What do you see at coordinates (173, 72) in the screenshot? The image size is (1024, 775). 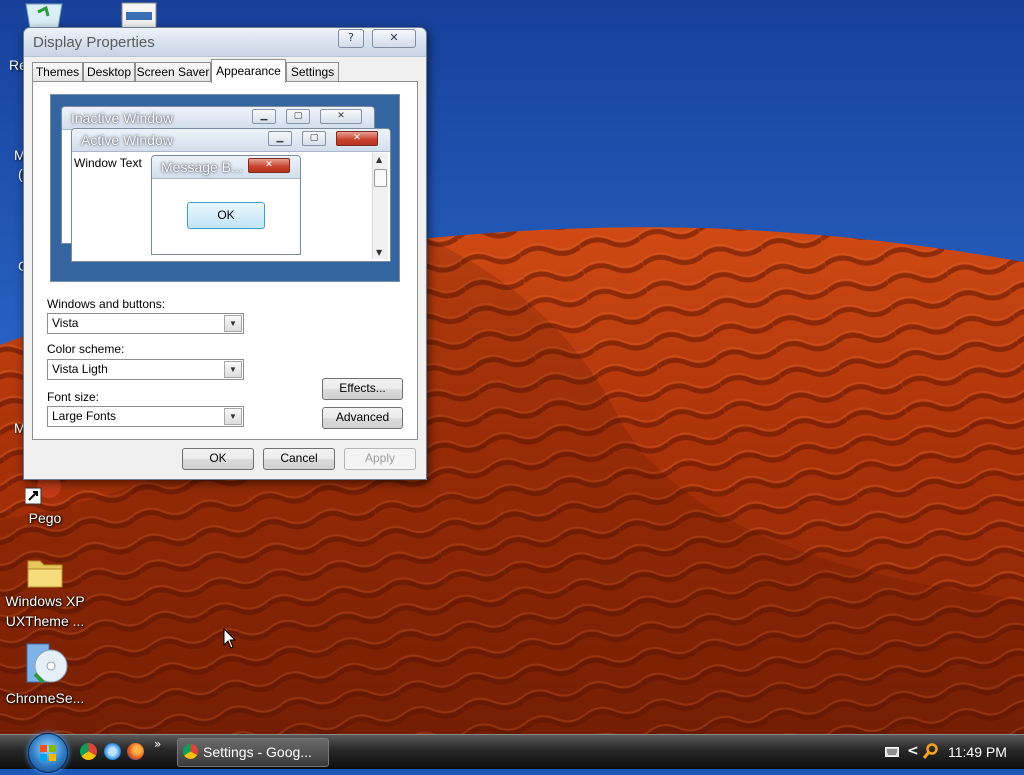 I see `tab-screen-saver: Screen Saver` at bounding box center [173, 72].